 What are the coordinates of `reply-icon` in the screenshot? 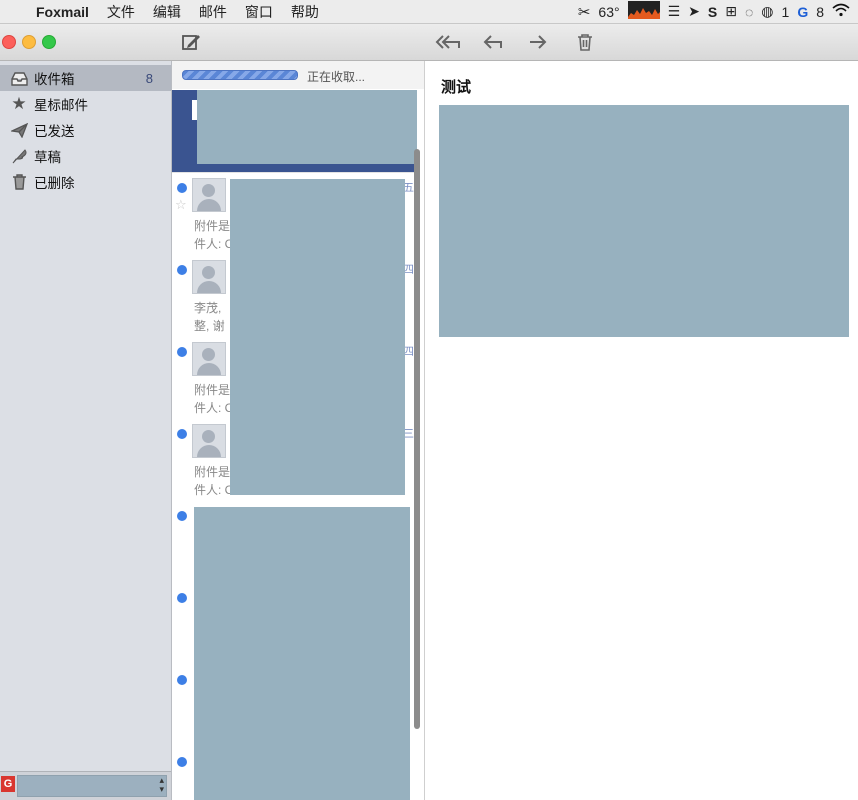 It's located at (492, 42).